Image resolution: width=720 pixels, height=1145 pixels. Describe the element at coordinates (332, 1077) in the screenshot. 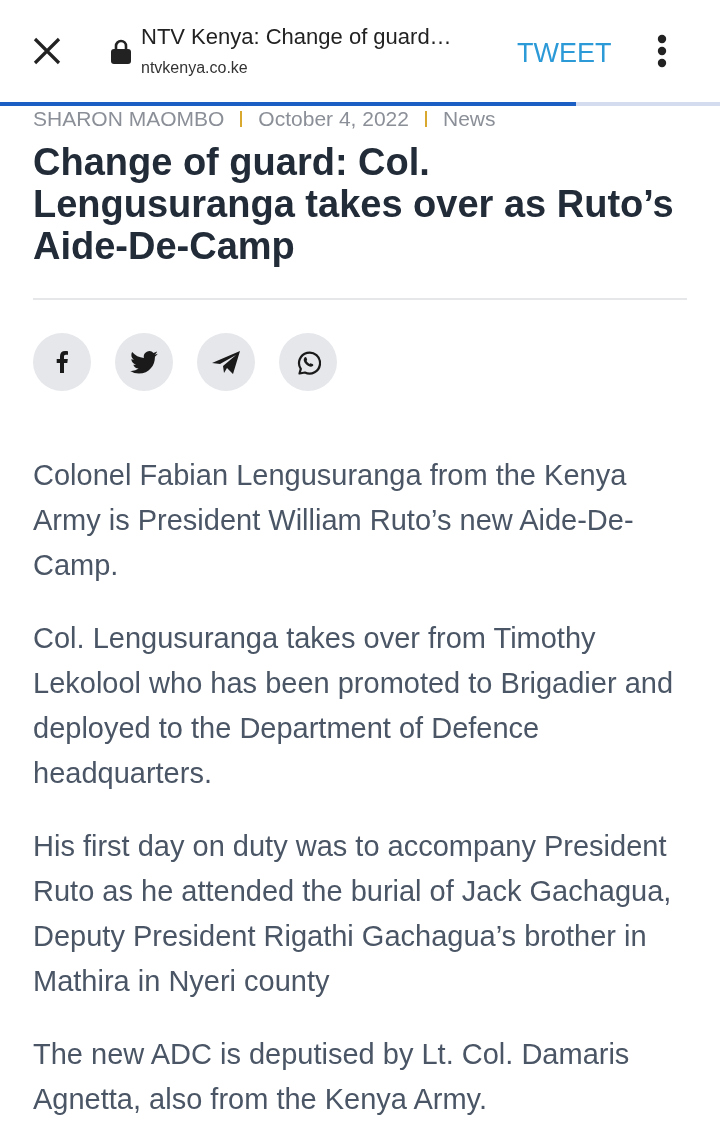

I see `article-paragraph: The new ADC is deputised by Lt. Col. Damaris Agnetta, also from the Kenya Army.` at that location.